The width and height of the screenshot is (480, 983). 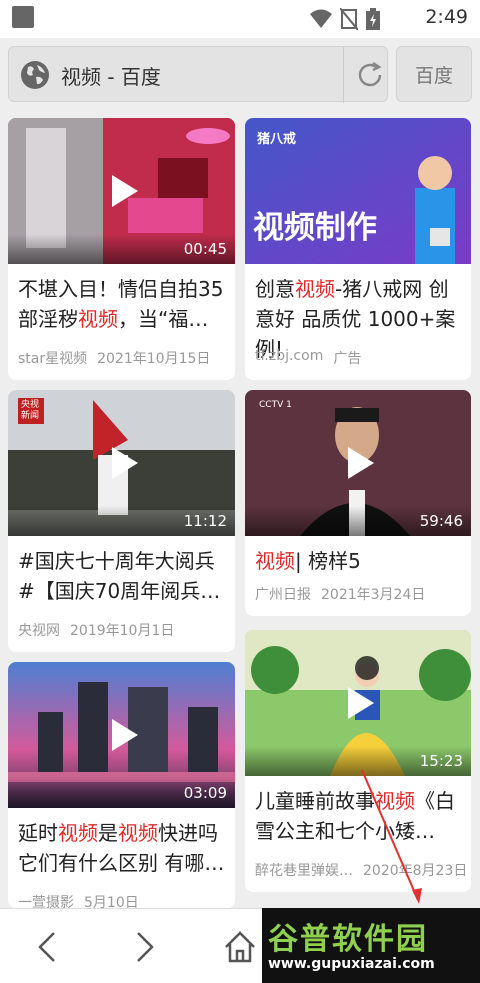 I want to click on search-button: 百度, so click(x=434, y=74).